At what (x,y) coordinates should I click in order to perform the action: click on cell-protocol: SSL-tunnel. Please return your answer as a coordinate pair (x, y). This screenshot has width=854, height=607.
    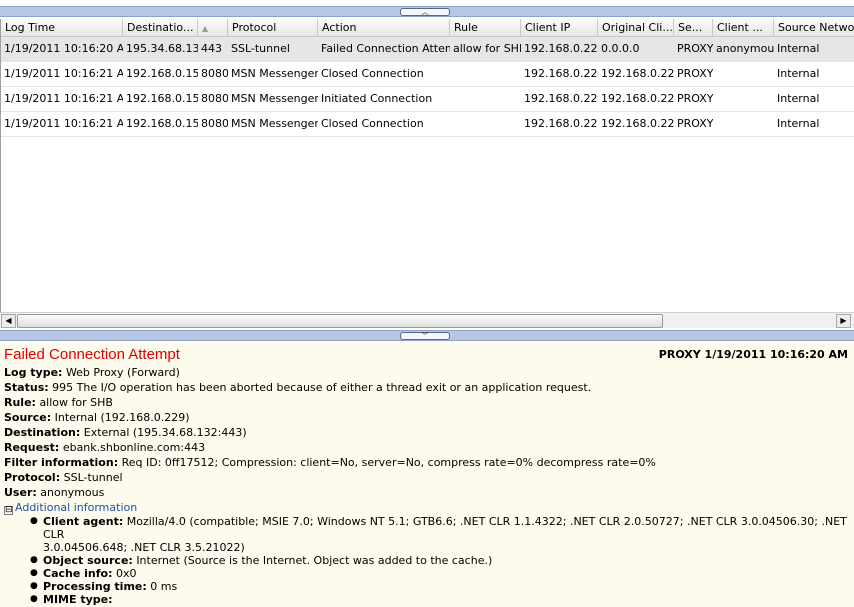
    Looking at the image, I should click on (260, 48).